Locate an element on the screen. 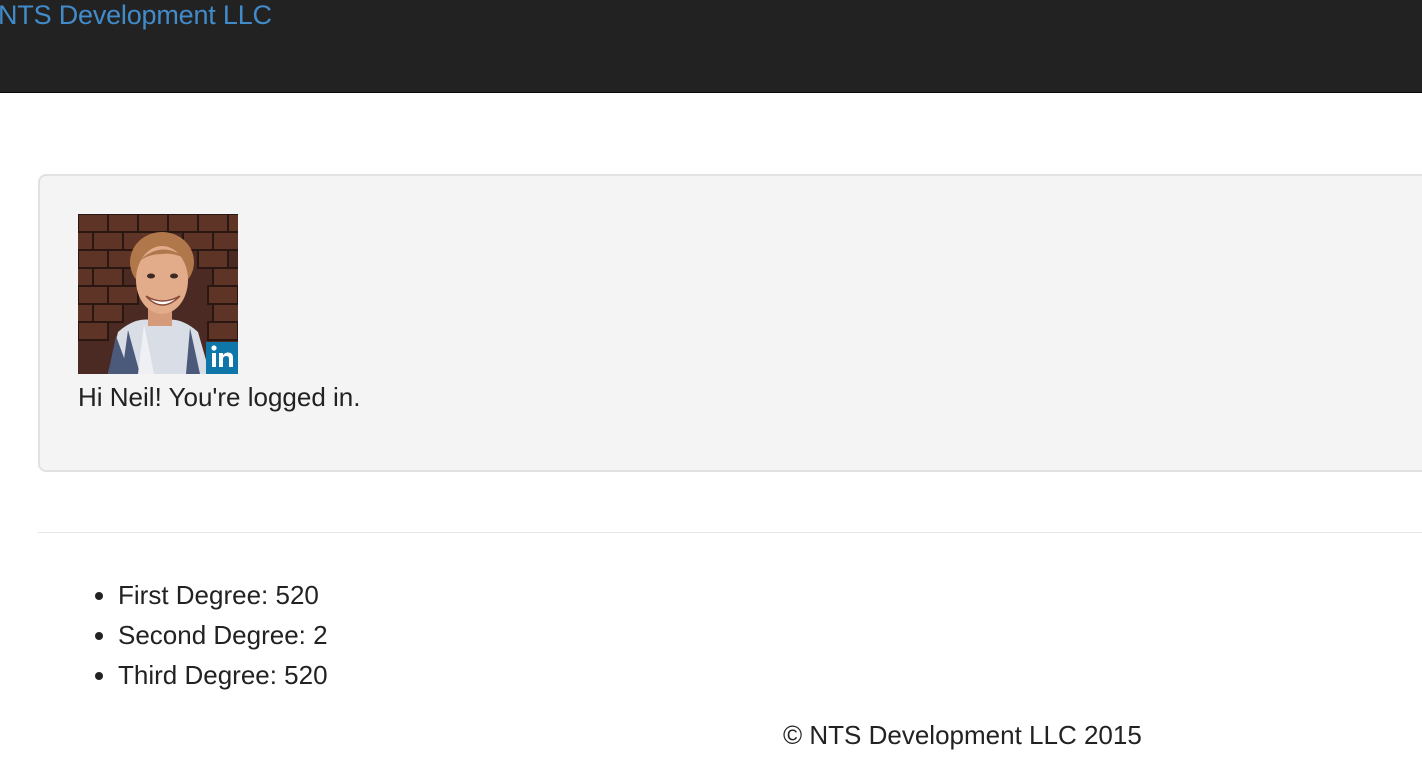 The width and height of the screenshot is (1422, 762). greeting-text: Hi Neil! You're logged in. is located at coordinates (219, 397).